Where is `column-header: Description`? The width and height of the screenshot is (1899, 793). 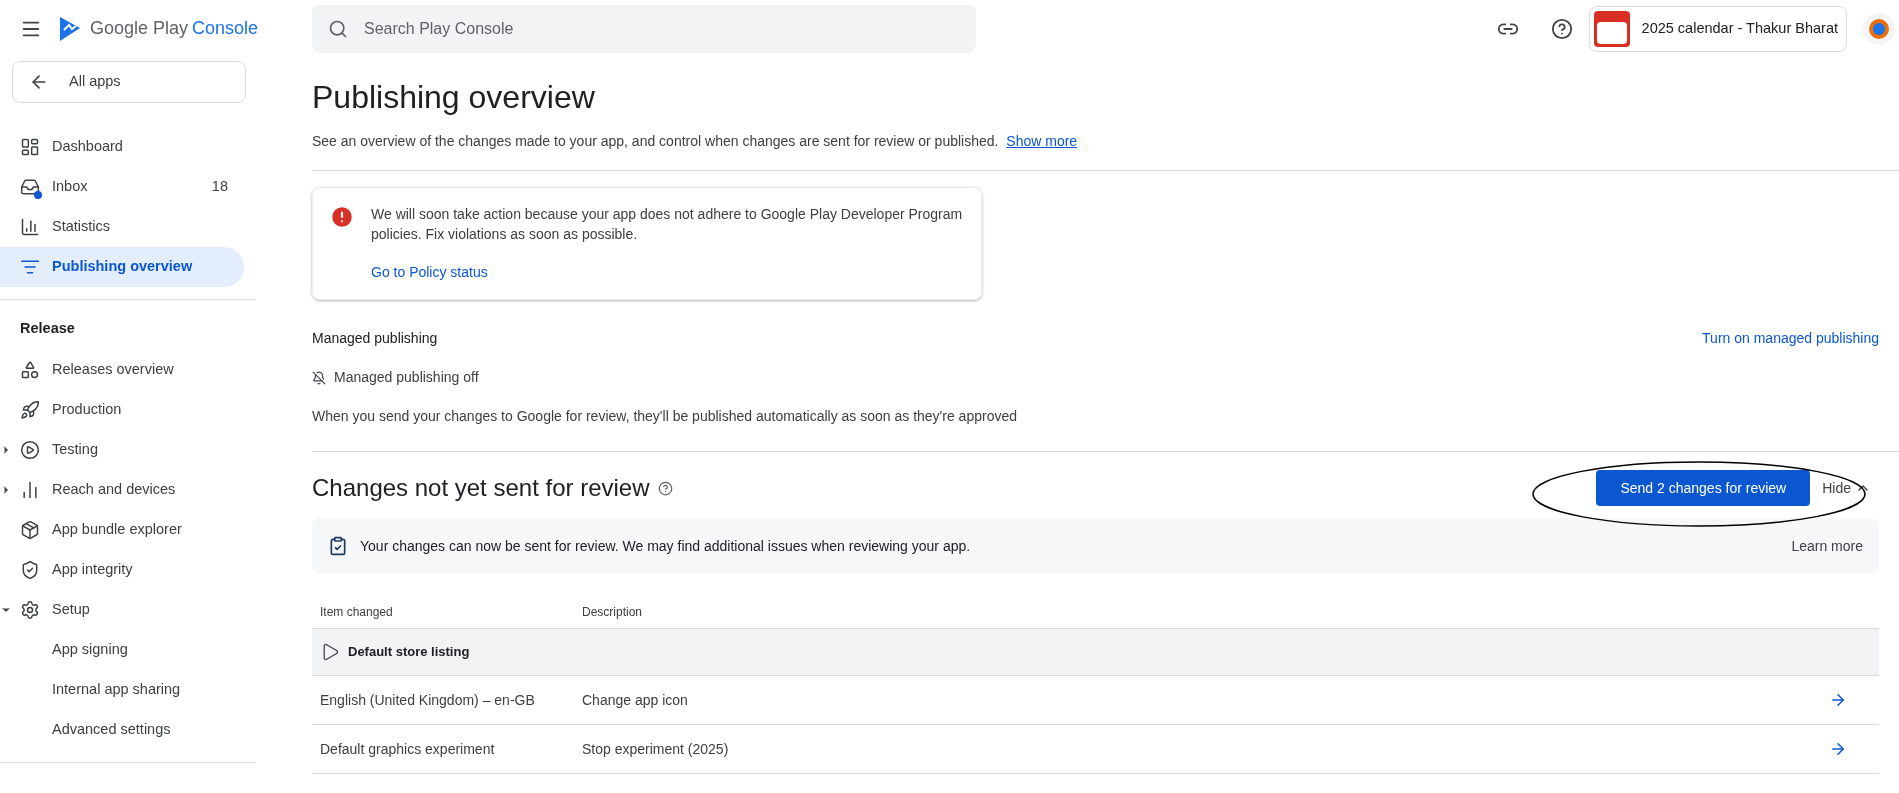
column-header: Description is located at coordinates (612, 612).